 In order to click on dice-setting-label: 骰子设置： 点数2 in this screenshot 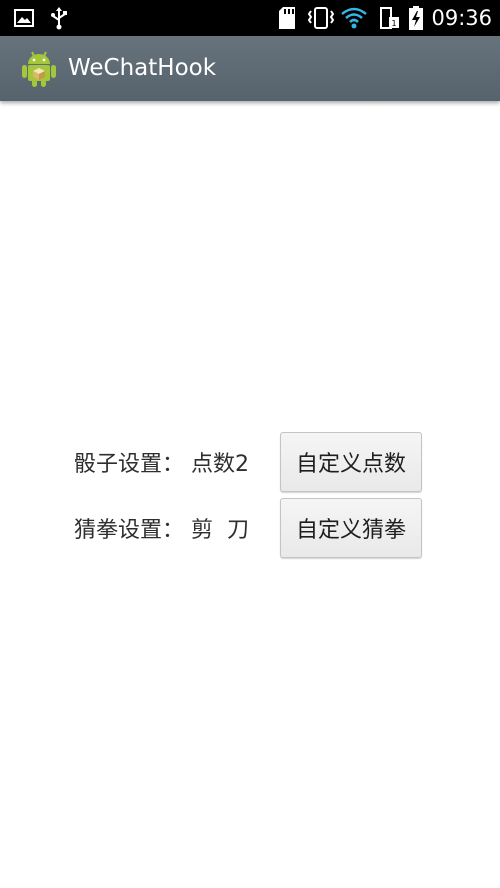, I will do `click(161, 464)`.